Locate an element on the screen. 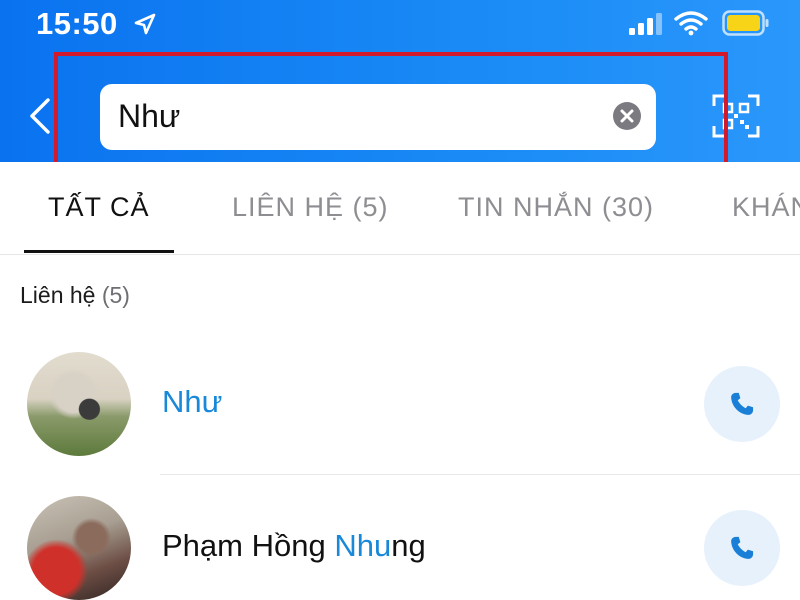 The width and height of the screenshot is (800, 600). name-match-highlight: Nhu is located at coordinates (363, 545).